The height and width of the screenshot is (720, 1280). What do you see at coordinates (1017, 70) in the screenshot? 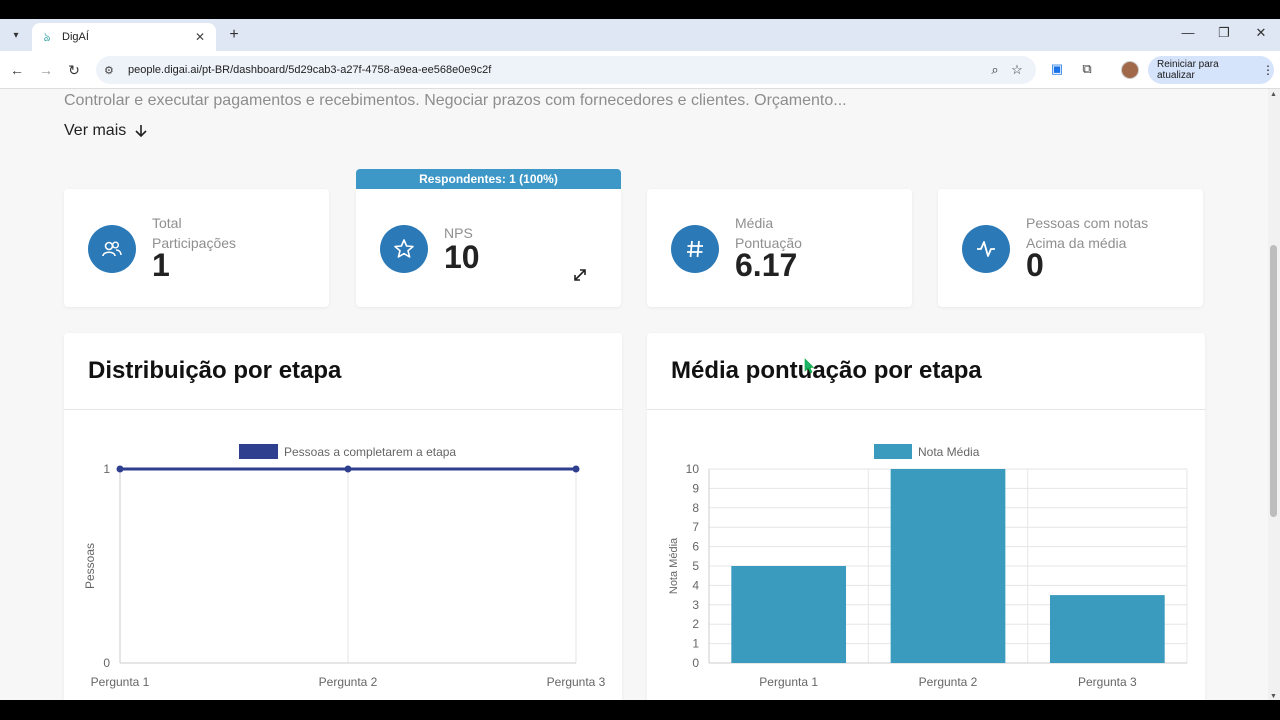
I see `bookmark-star-icon: ☆` at bounding box center [1017, 70].